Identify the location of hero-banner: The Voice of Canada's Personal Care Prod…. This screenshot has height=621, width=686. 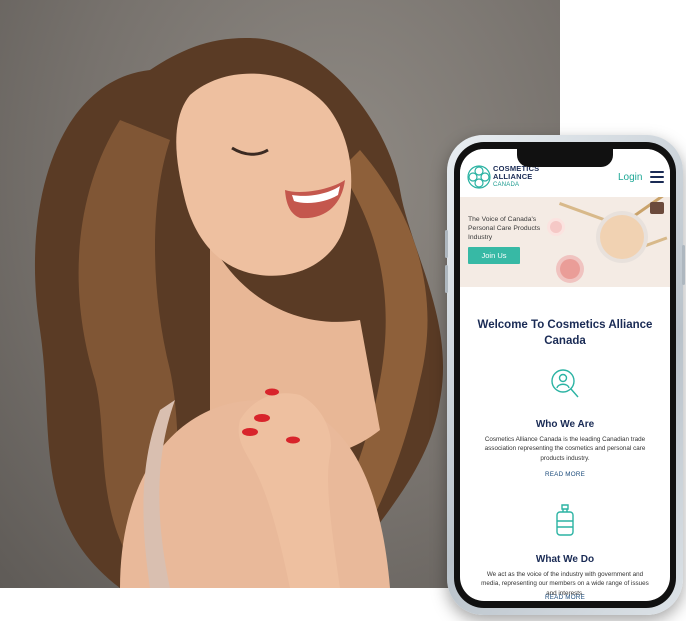
(565, 242).